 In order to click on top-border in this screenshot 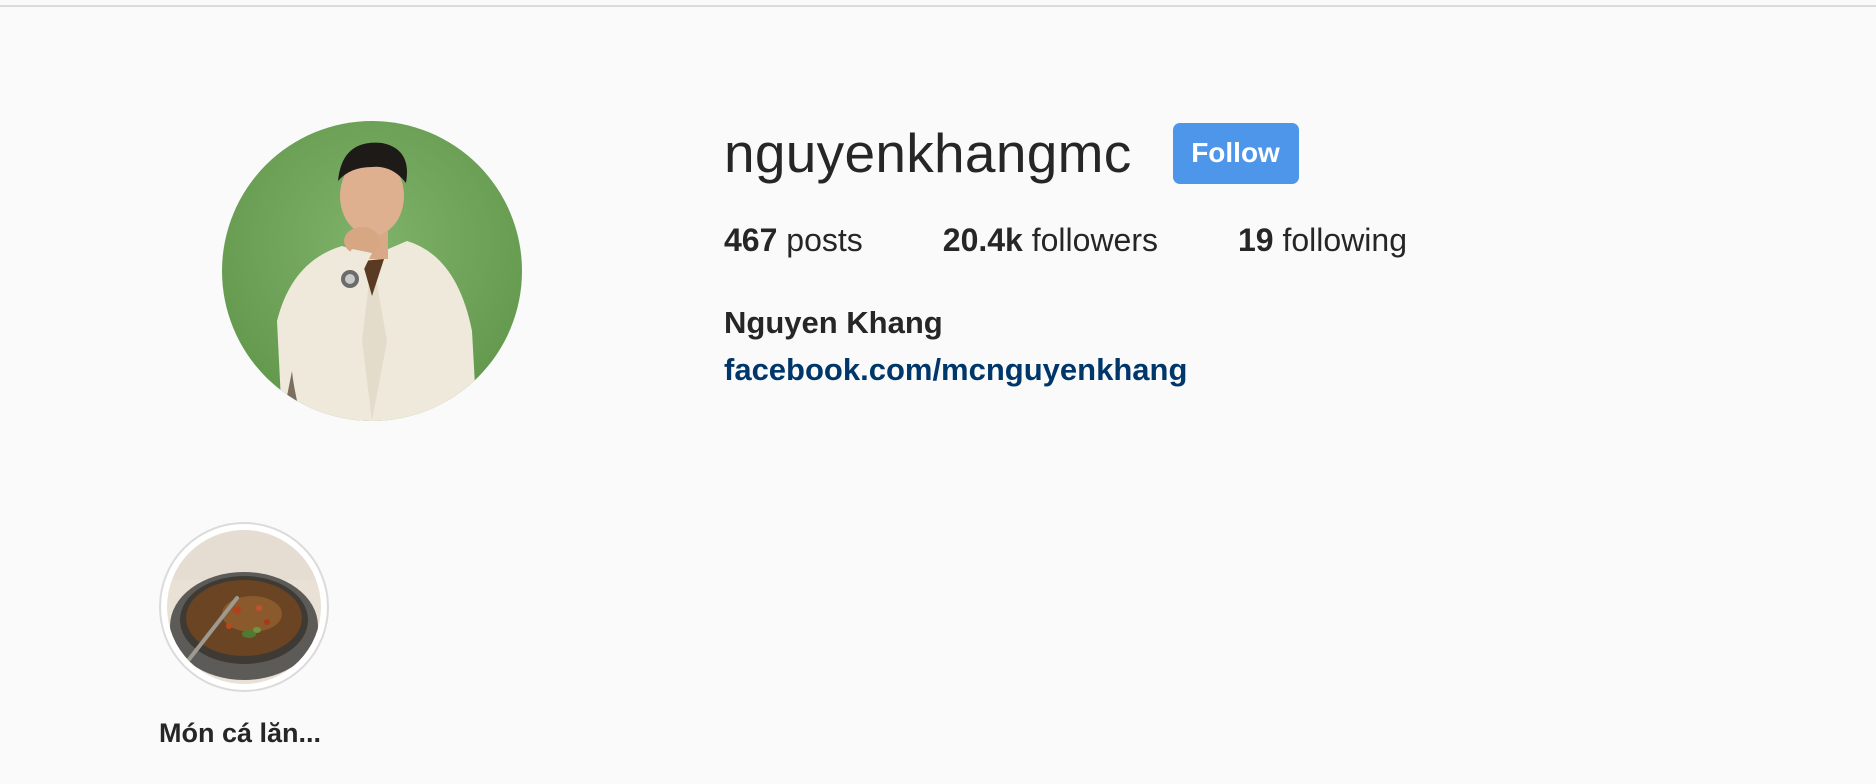, I will do `click(938, 3)`.